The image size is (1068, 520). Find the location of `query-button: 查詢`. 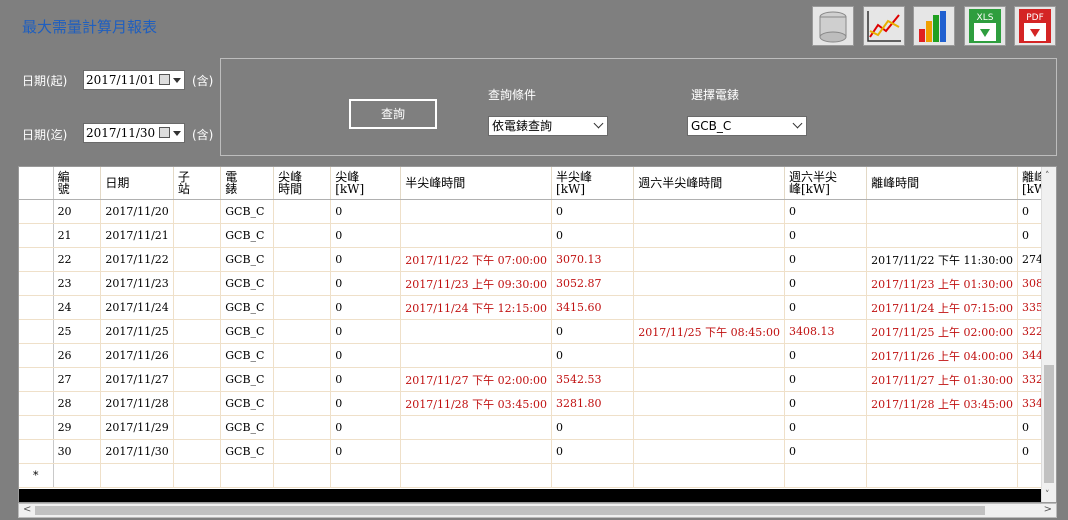

query-button: 查詢 is located at coordinates (393, 114).